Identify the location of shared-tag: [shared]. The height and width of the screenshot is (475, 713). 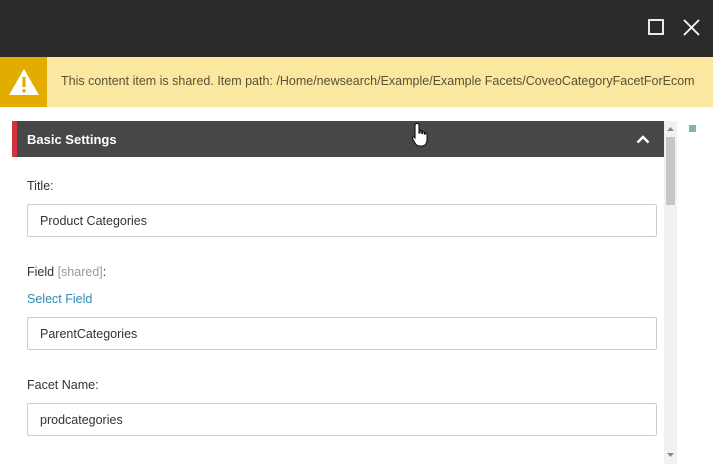
(80, 272).